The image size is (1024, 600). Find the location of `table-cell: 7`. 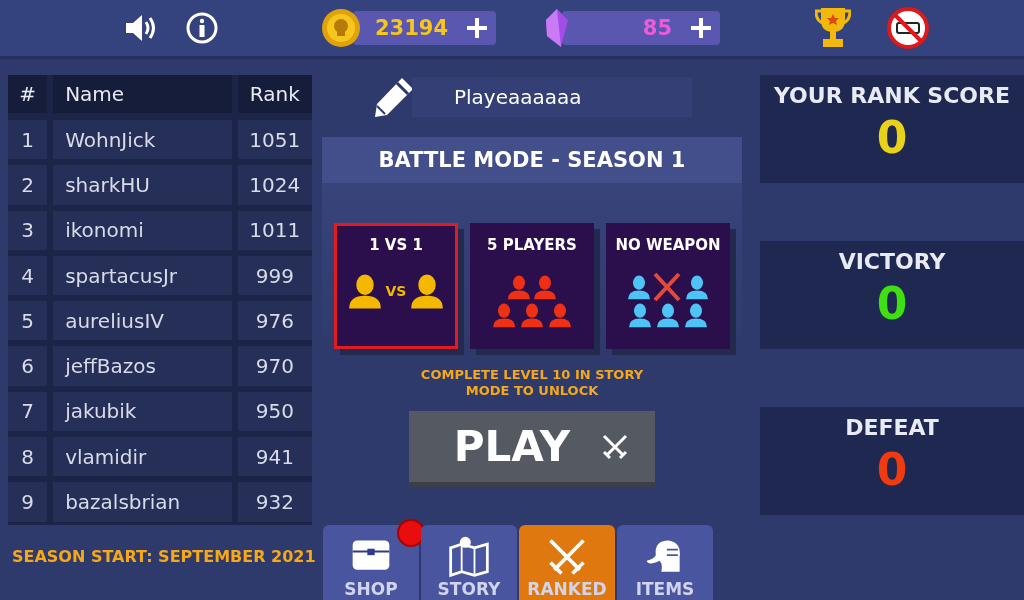

table-cell: 7 is located at coordinates (28, 411).